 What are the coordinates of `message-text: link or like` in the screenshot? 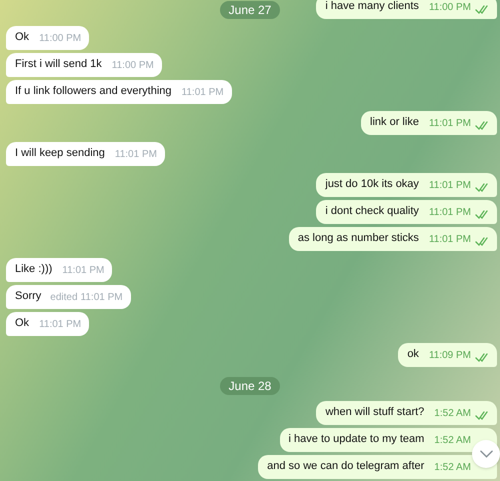 It's located at (394, 122).